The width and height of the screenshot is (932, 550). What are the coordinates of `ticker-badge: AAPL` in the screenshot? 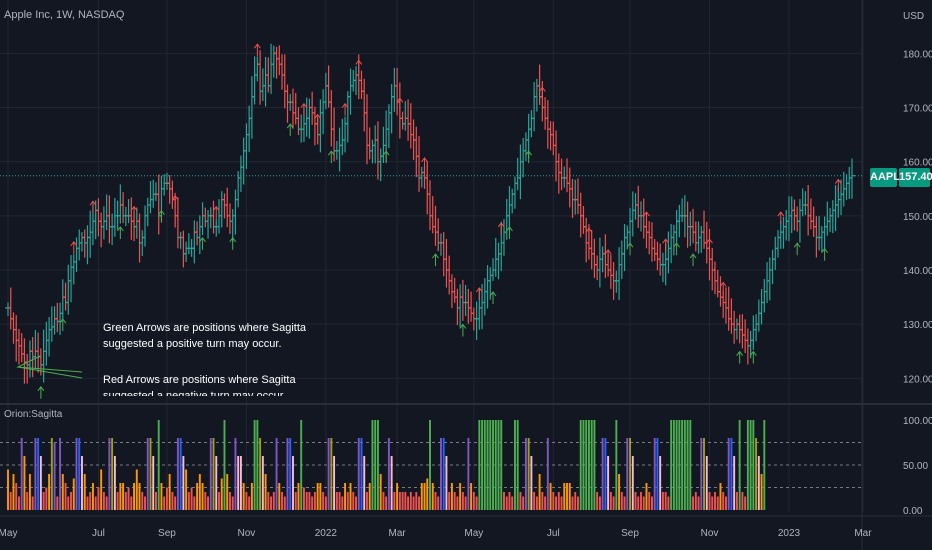 It's located at (885, 177).